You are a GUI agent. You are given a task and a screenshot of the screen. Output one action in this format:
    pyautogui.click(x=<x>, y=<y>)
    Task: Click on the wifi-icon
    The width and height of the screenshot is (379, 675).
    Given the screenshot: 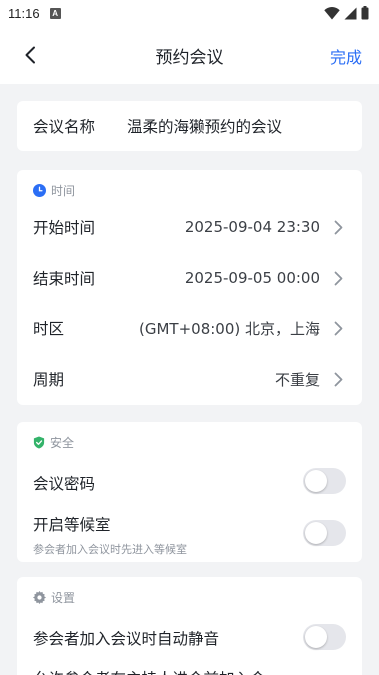 What is the action you would take?
    pyautogui.click(x=332, y=12)
    